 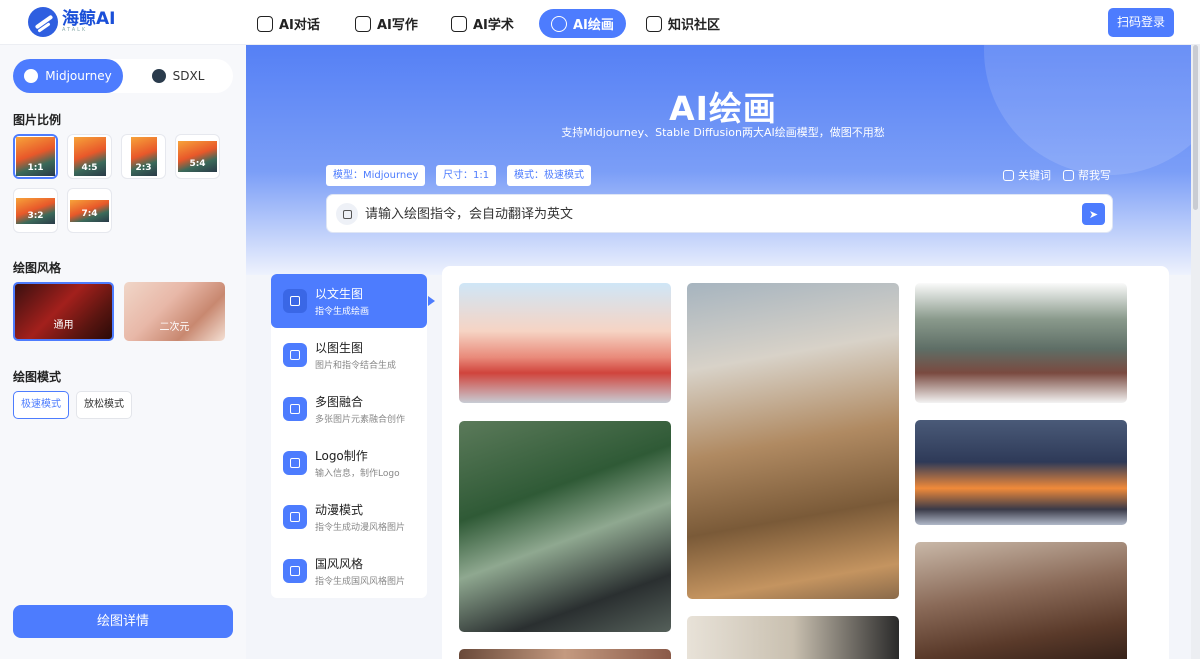 What do you see at coordinates (1141, 22) in the screenshot?
I see `scan-login-button: 扫码登录` at bounding box center [1141, 22].